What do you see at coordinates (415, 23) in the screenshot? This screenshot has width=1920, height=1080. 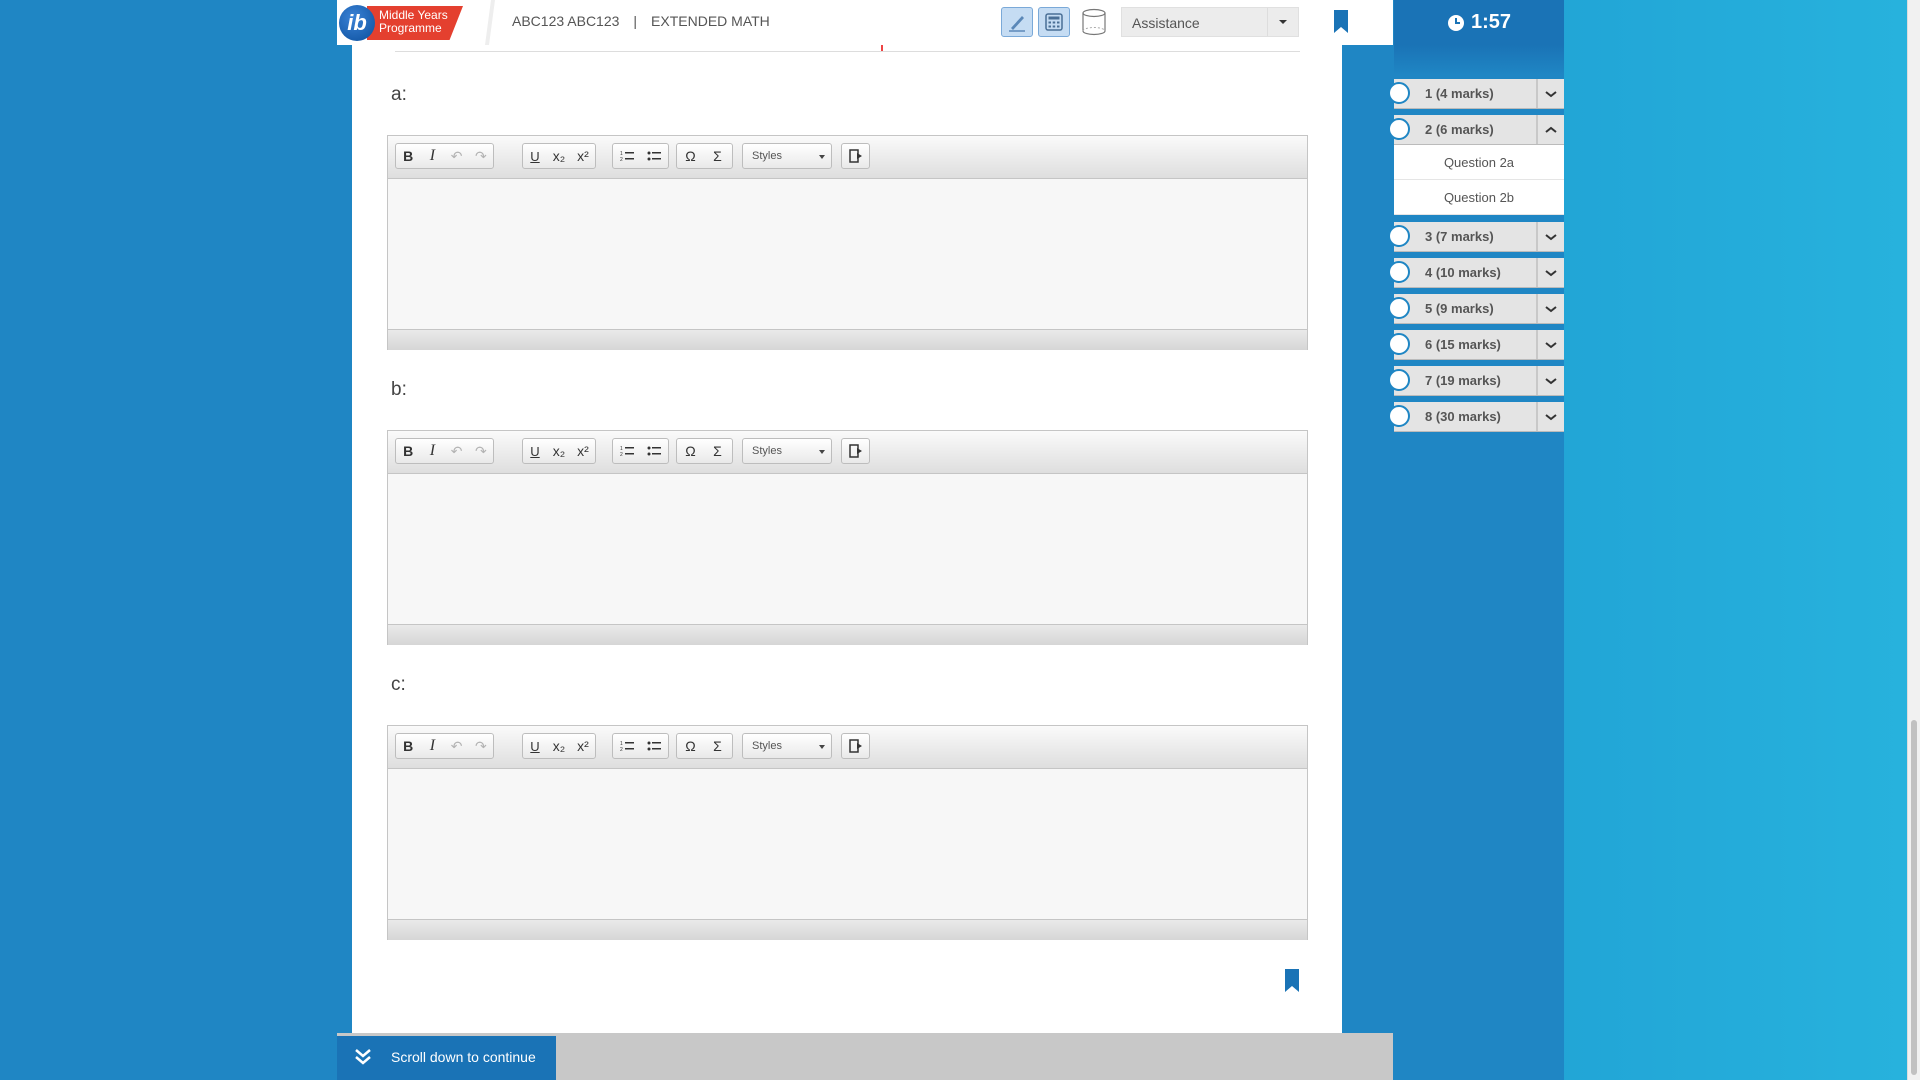 I see `logo-banner: Middle Years Programme` at bounding box center [415, 23].